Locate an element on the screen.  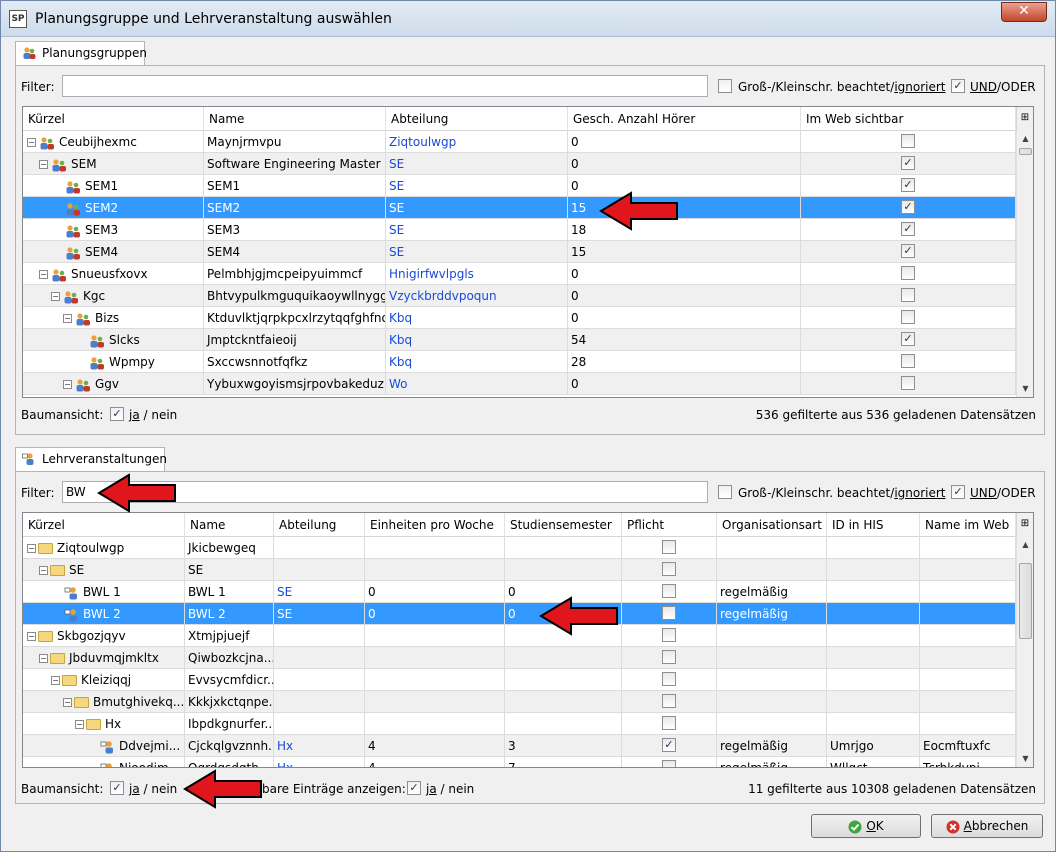
pg-tree-checkbox: ✓ is located at coordinates (117, 414).